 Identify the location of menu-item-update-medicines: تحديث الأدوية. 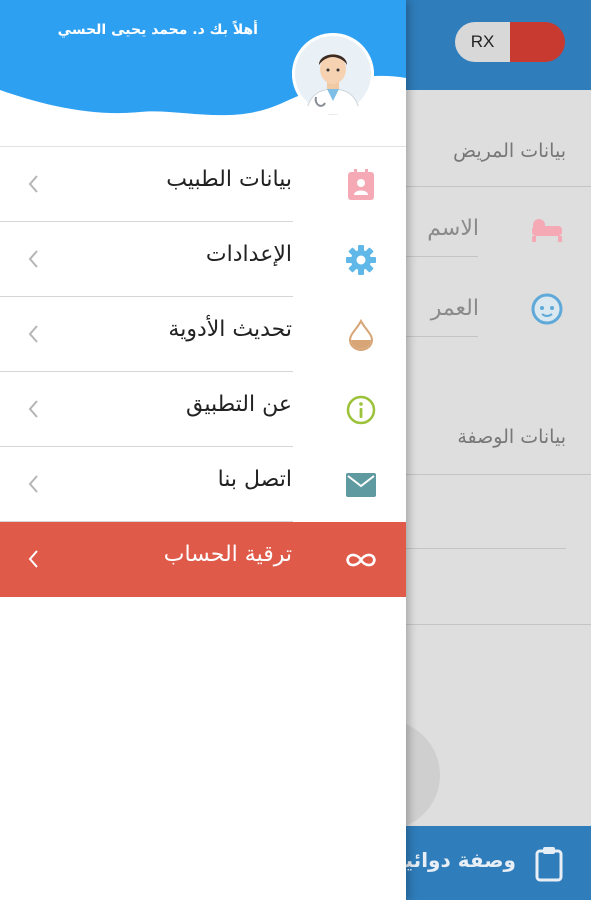
(203, 334).